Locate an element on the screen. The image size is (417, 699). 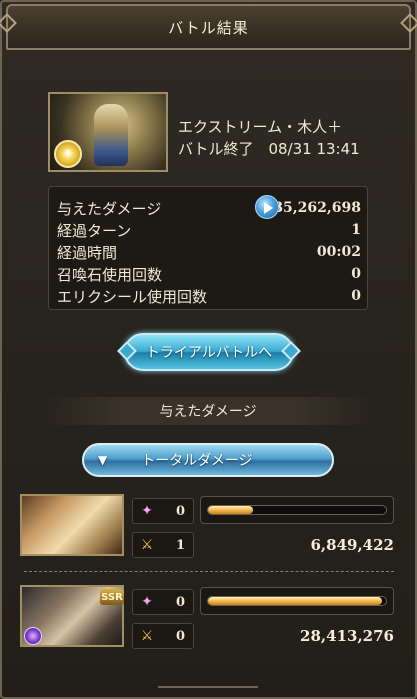
stat-row-summons: 召喚石使用回数 0 is located at coordinates (209, 274).